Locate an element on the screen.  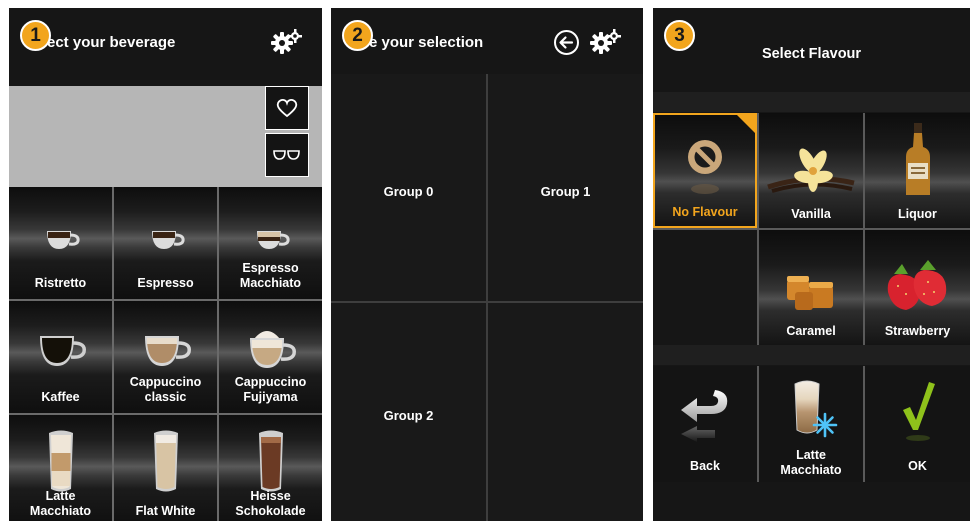
selected-drink-preview: Latte Macchiato is located at coordinates (811, 424).